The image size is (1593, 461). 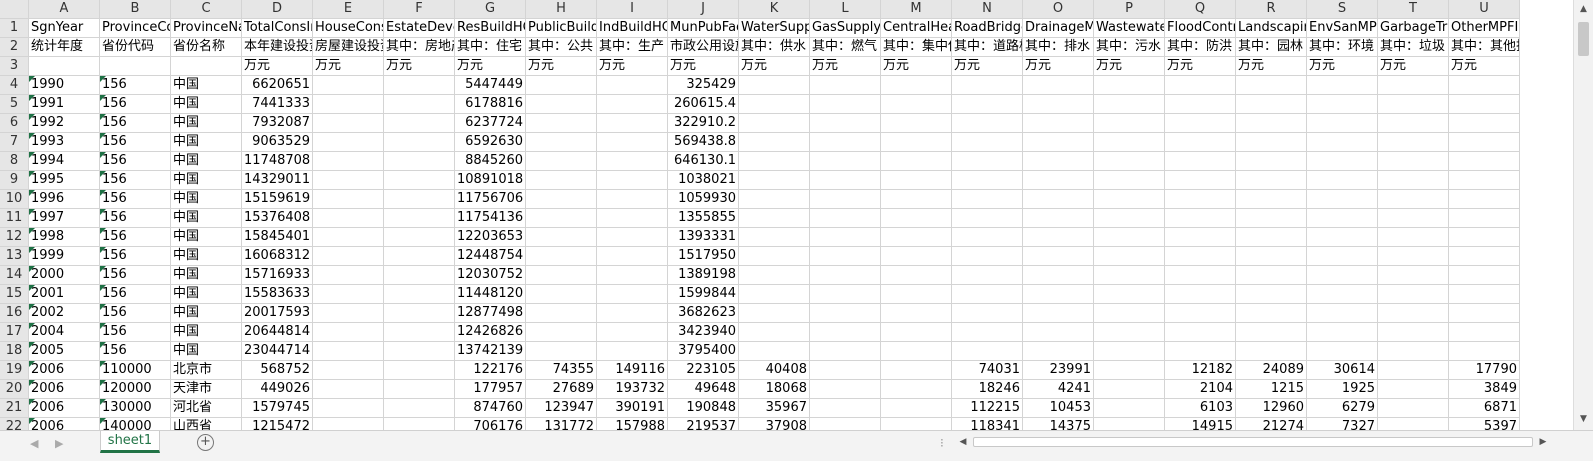 I want to click on grid-cell: 10453, so click(x=1058, y=408).